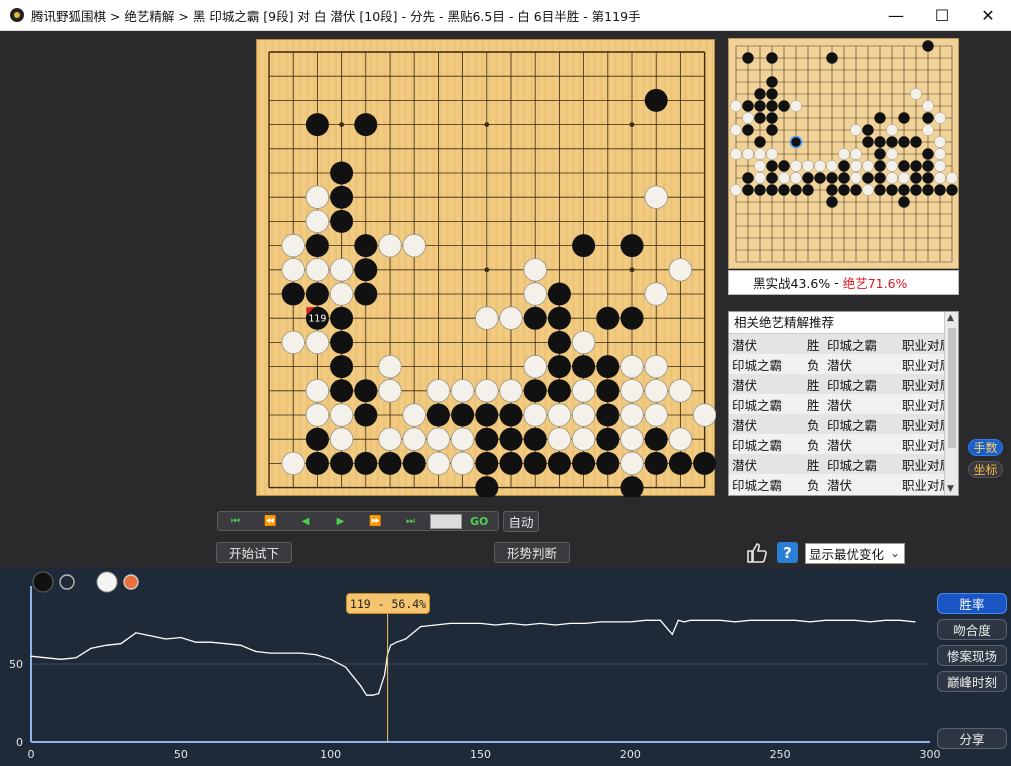 This screenshot has width=1011, height=766. What do you see at coordinates (985, 469) in the screenshot?
I see `coords-toggle-button: 坐标` at bounding box center [985, 469].